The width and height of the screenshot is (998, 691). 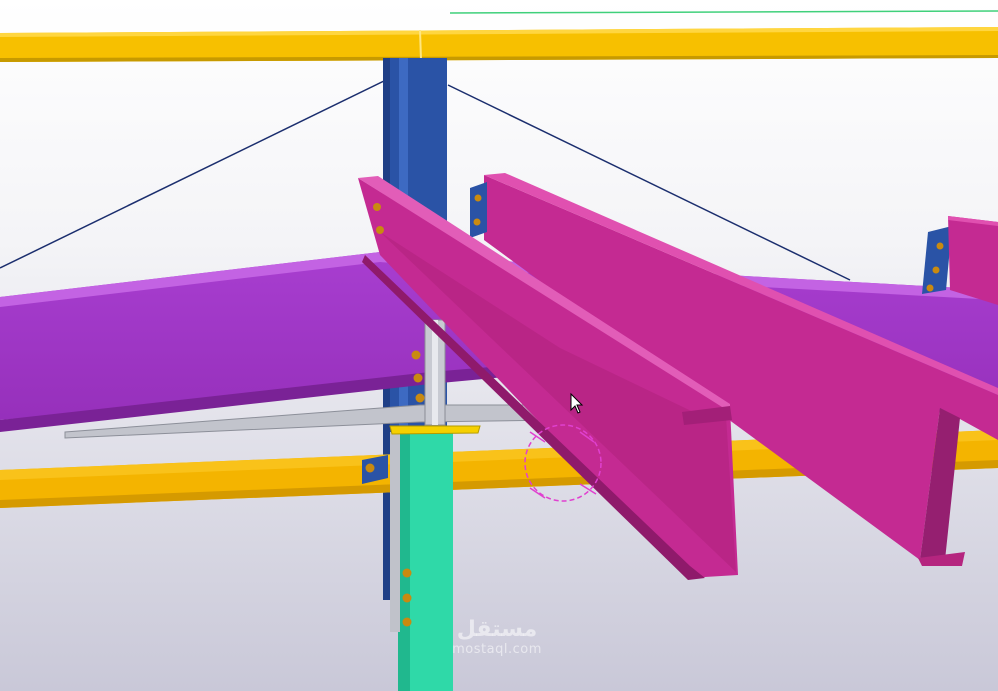 I want to click on magenta-purlin-far-right, so click(x=973, y=260).